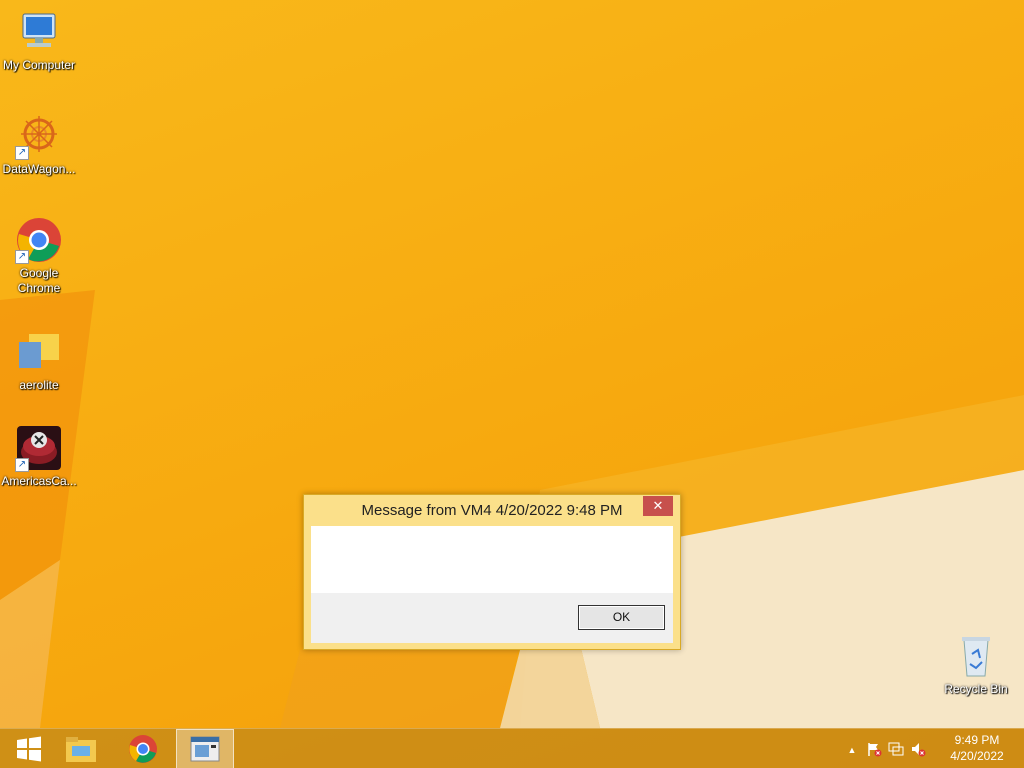 Image resolution: width=1024 pixels, height=768 pixels. I want to click on dialog-body: OK, so click(492, 584).